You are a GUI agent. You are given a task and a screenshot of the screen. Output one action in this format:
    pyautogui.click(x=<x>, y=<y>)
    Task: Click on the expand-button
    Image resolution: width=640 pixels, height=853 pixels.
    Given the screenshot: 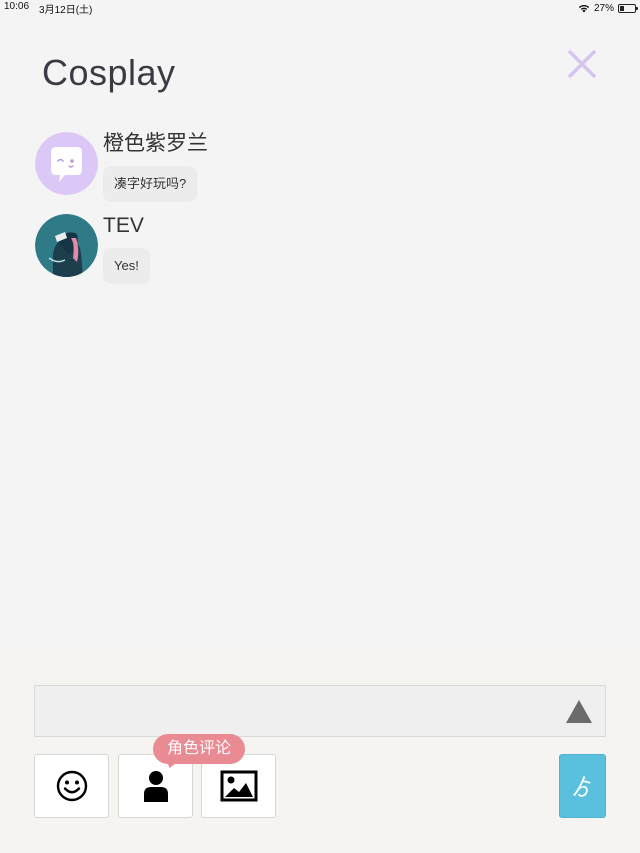 What is the action you would take?
    pyautogui.click(x=579, y=711)
    